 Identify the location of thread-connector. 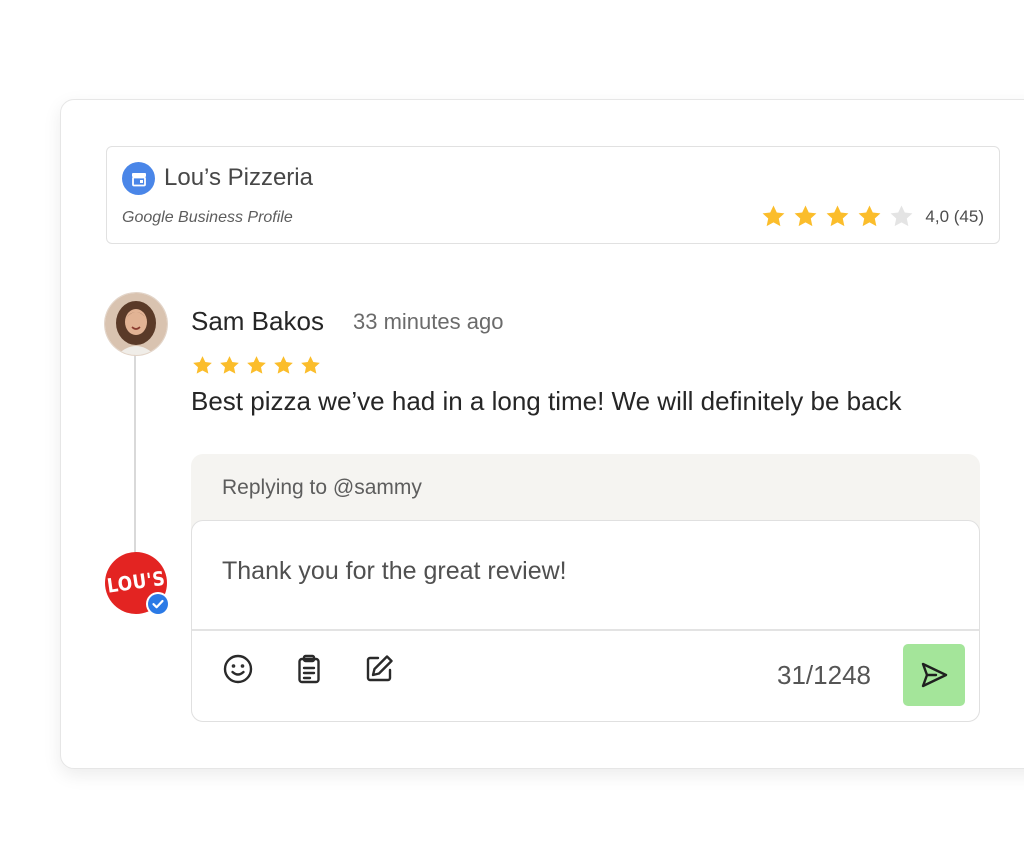
(135, 452).